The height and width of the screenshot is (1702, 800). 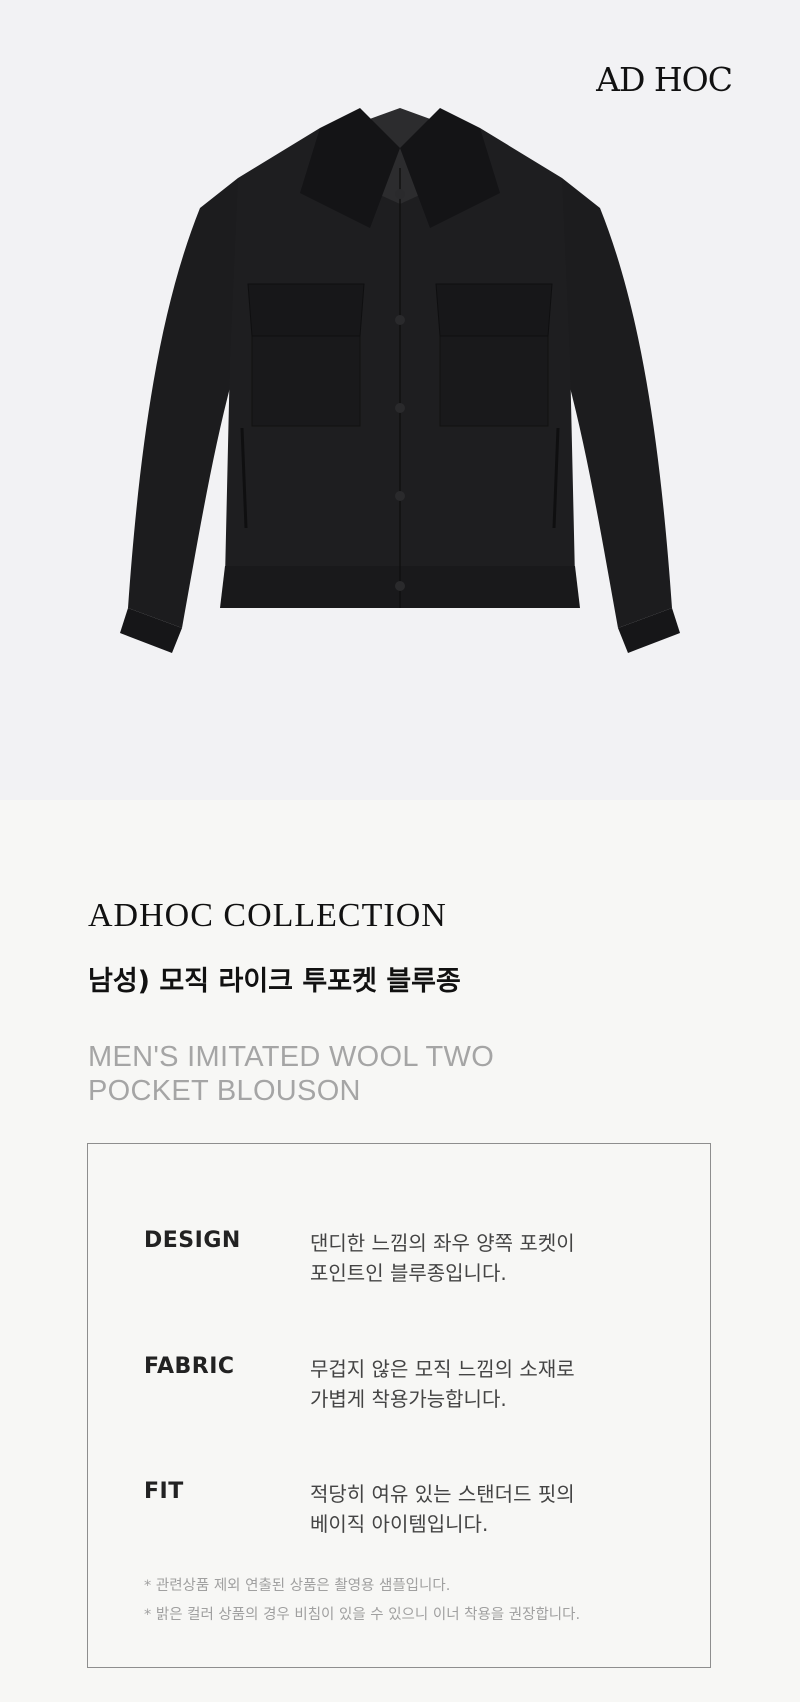 I want to click on spec-description-line: 무겁지 않은 모직 느낌의 소재로, so click(x=442, y=1369).